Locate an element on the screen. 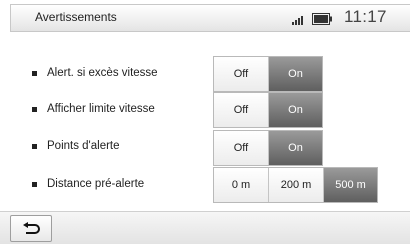  option-0m-button: 0 m is located at coordinates (241, 185).